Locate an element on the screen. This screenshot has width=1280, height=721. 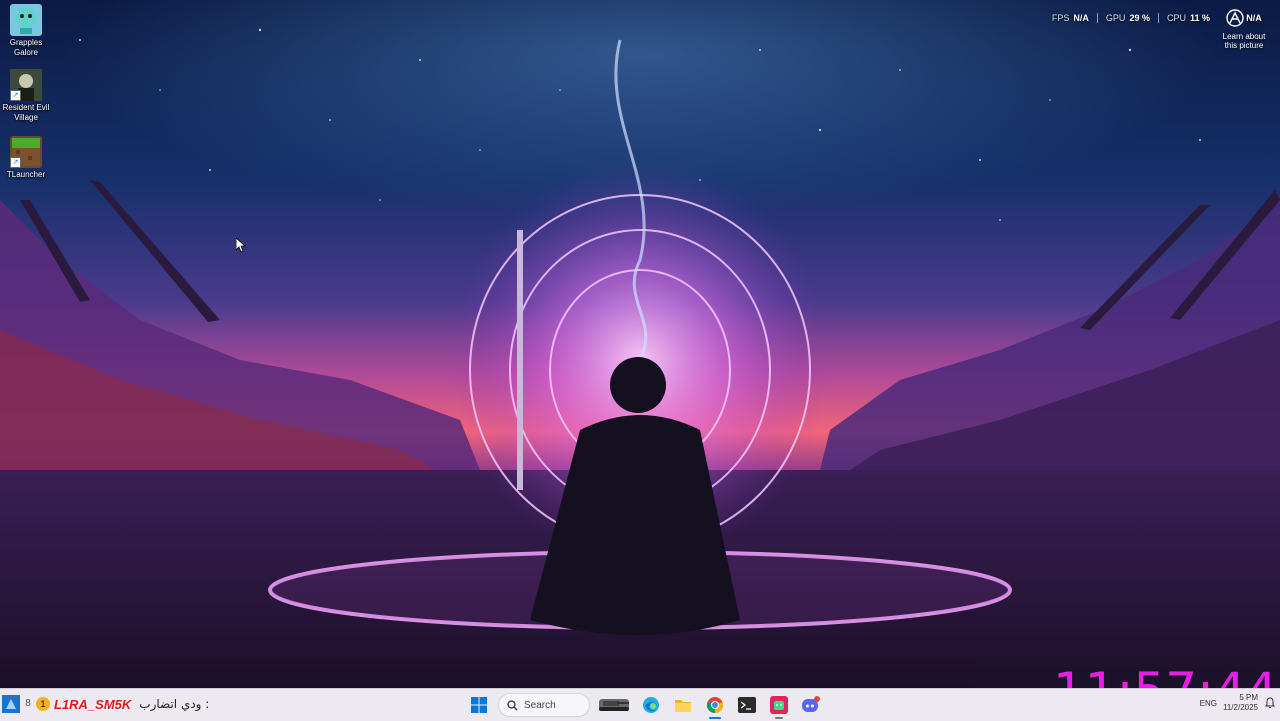
android-app-icon is located at coordinates (779, 705).